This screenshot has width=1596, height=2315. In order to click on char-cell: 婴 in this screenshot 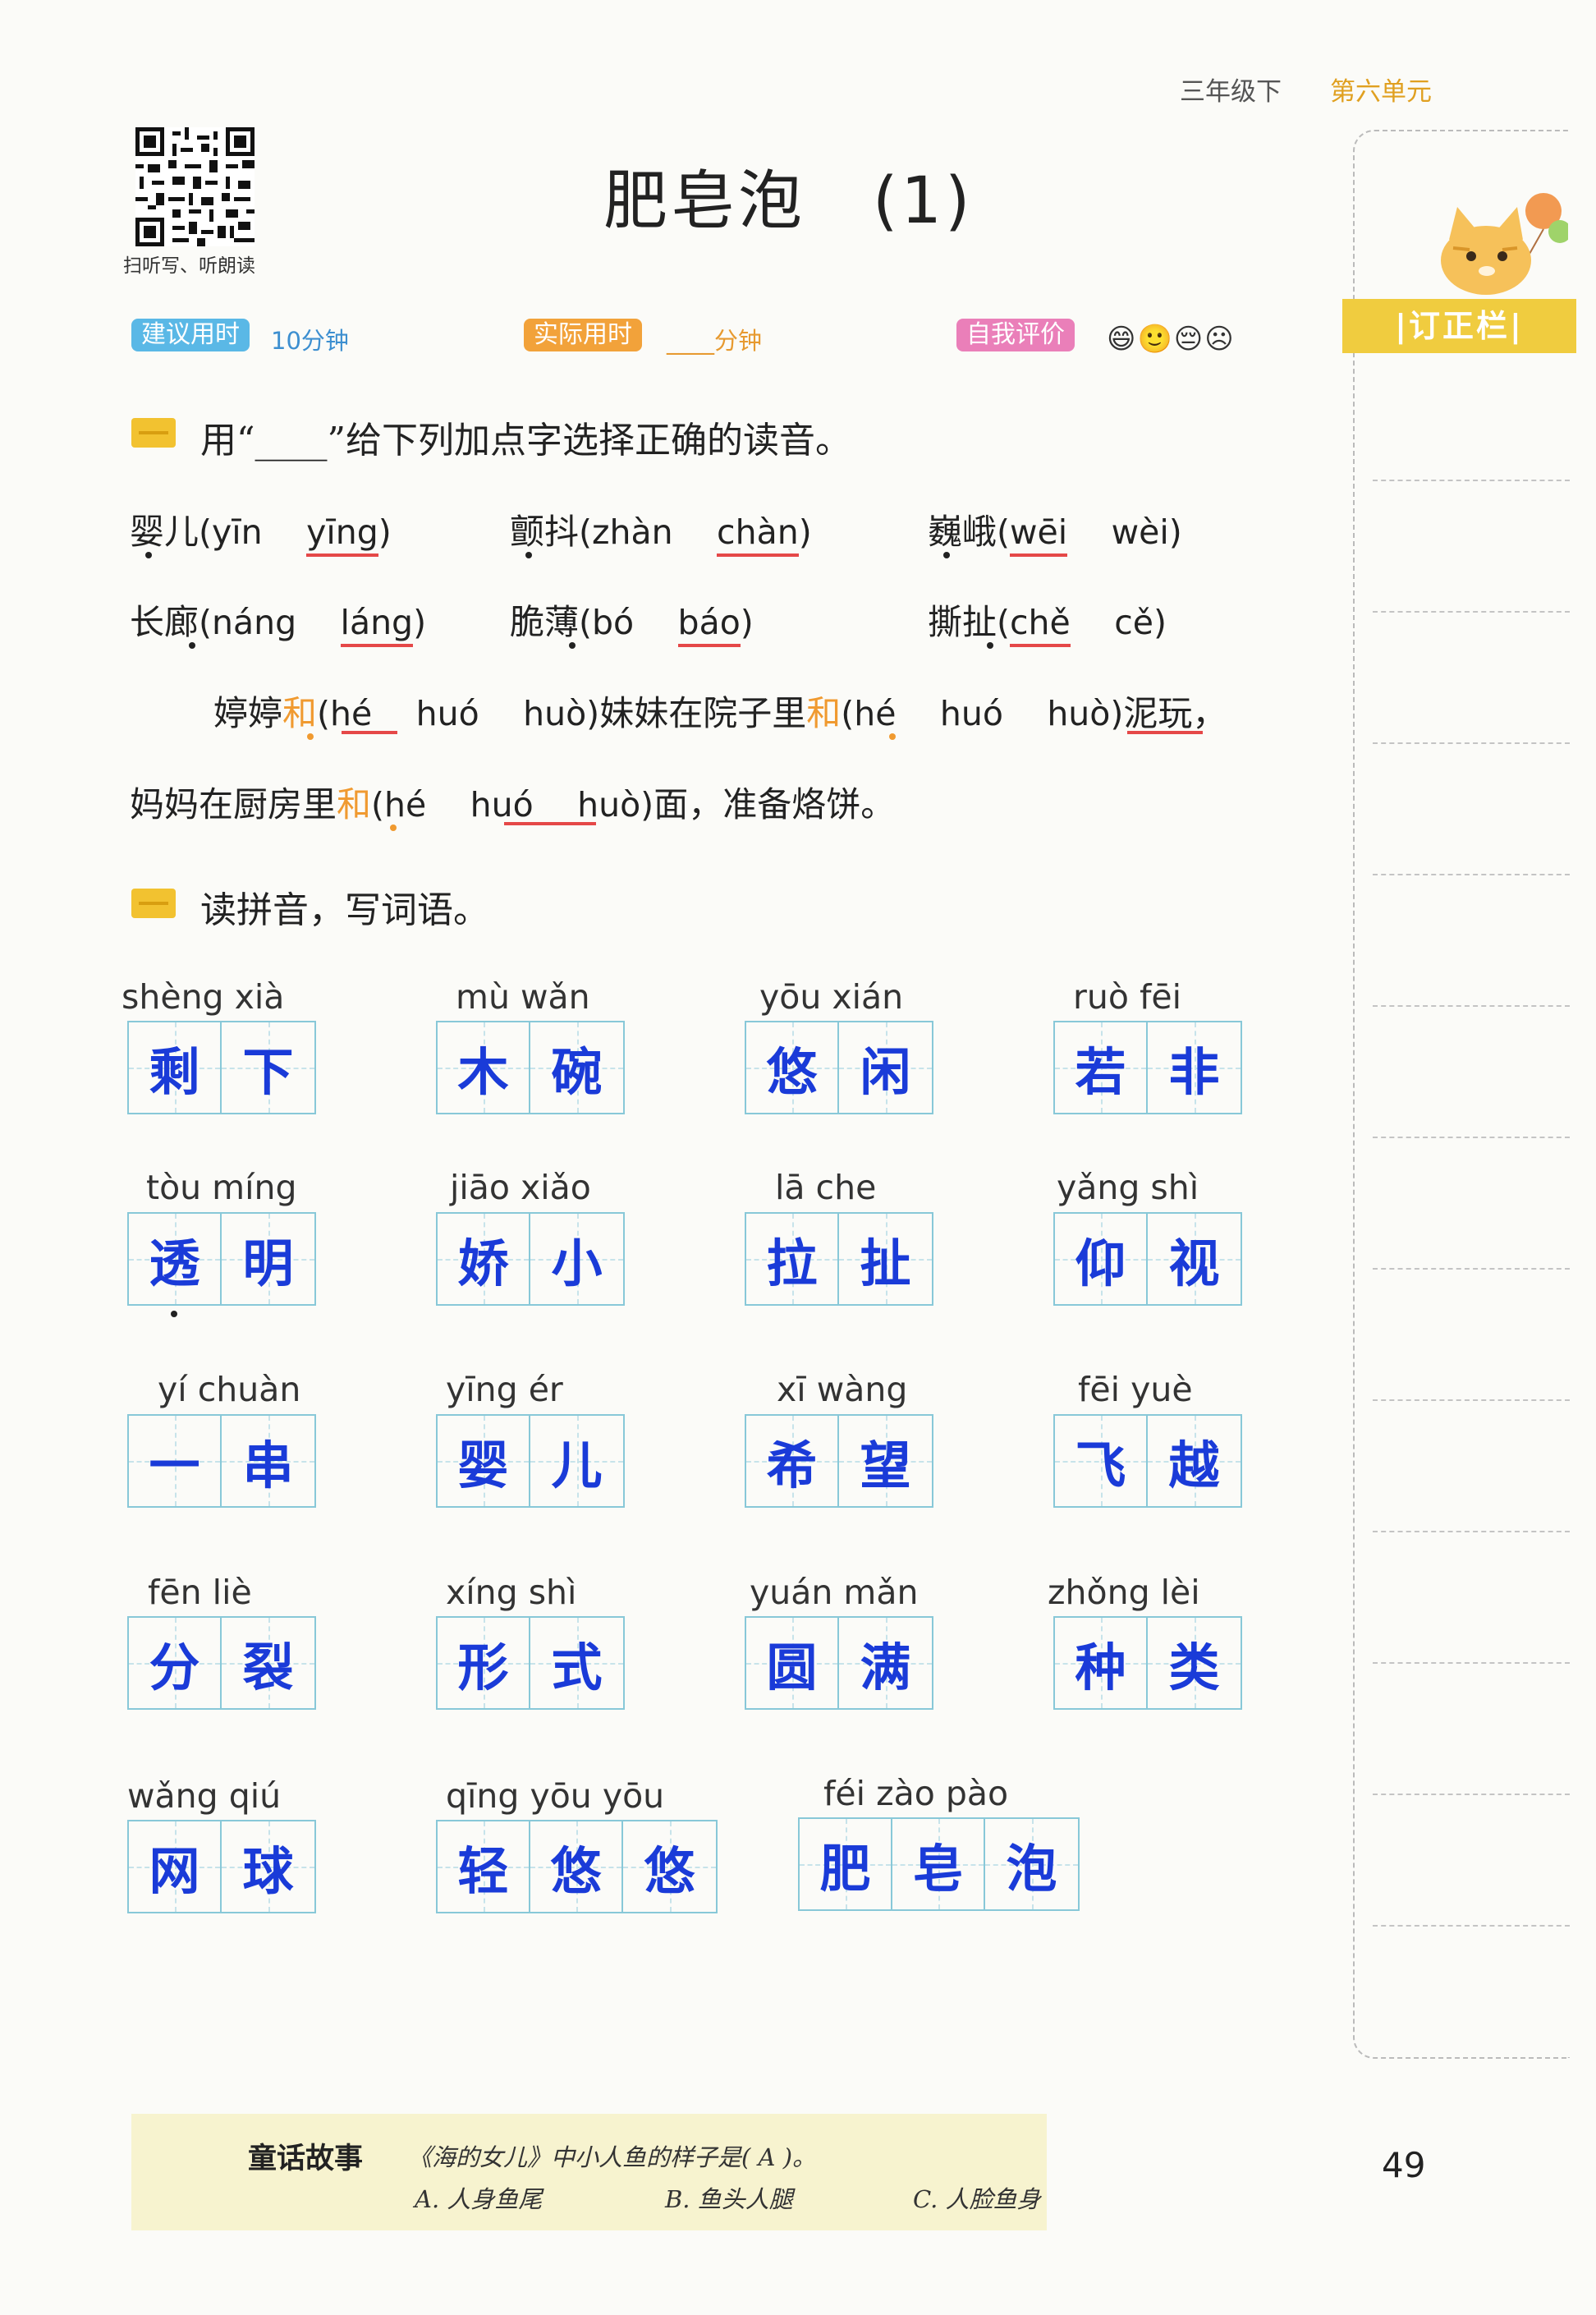, I will do `click(484, 1461)`.